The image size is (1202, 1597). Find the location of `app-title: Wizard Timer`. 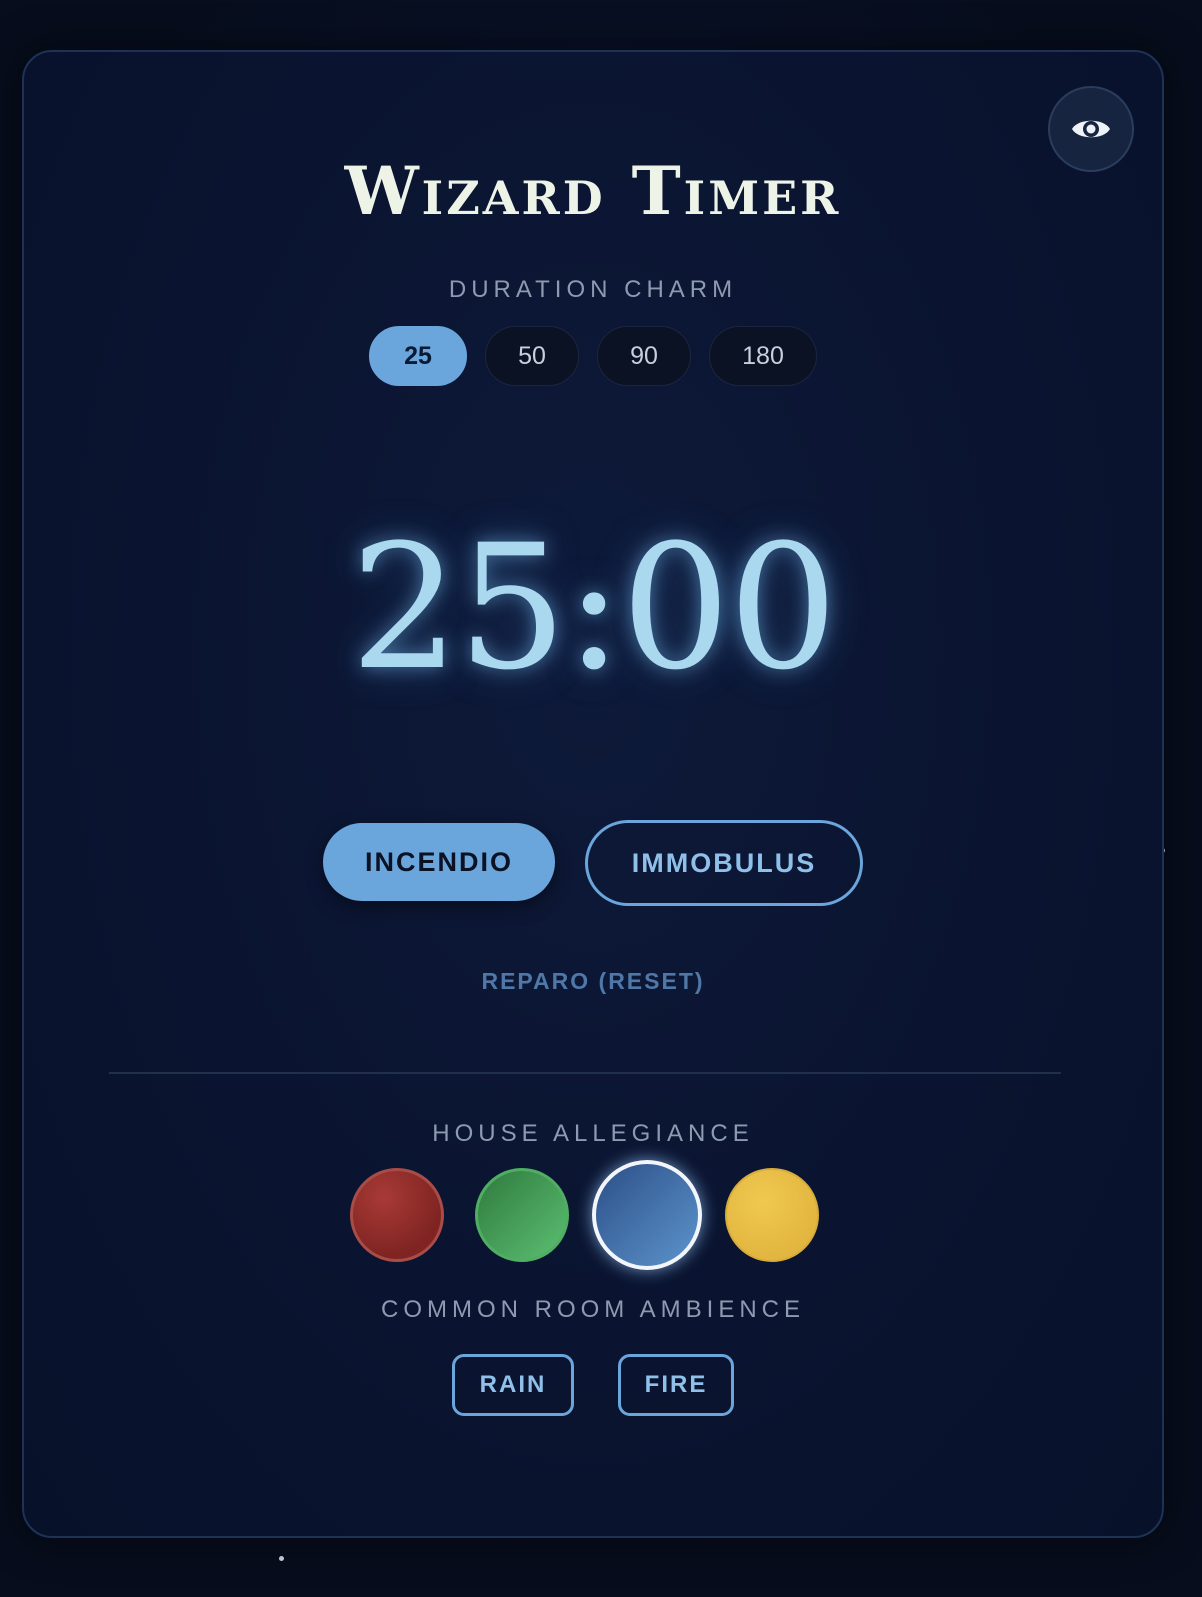

app-title: Wizard Timer is located at coordinates (593, 191).